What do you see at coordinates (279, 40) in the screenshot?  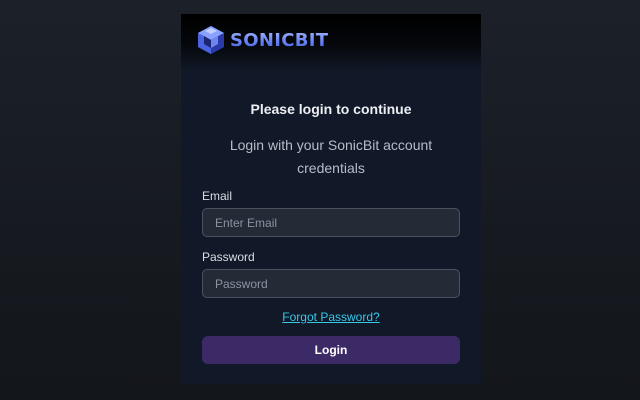 I see `brand-name: SONICBIT` at bounding box center [279, 40].